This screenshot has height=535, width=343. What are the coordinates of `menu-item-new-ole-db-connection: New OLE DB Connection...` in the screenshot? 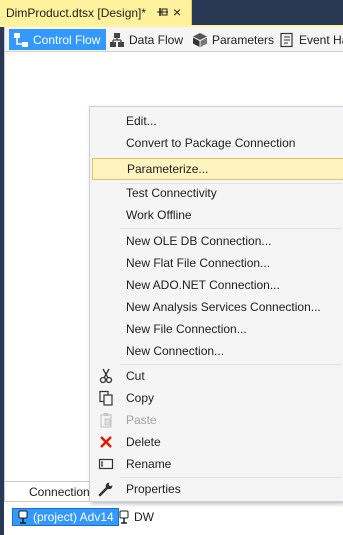 It's located at (217, 241).